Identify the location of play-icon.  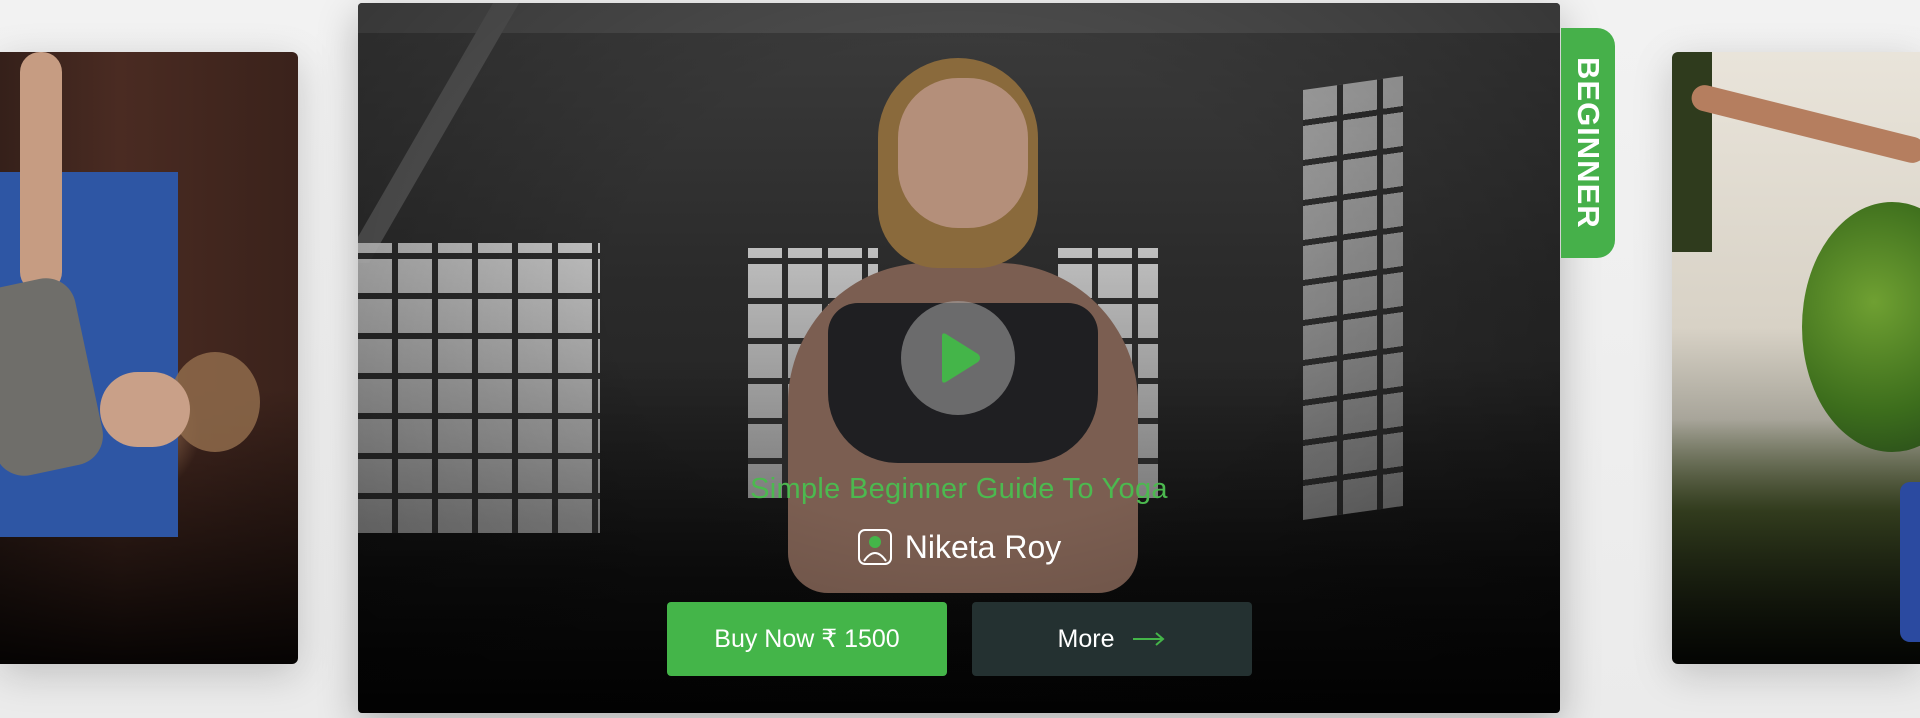
(961, 358).